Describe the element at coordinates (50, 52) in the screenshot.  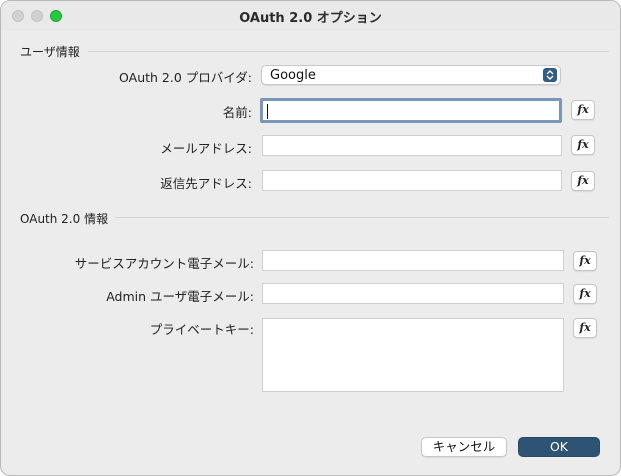
I see `user-info-heading: ユーザ情報` at that location.